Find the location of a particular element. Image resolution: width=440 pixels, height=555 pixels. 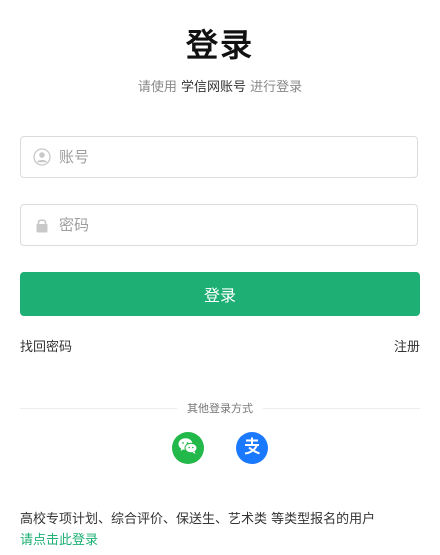

lock-icon is located at coordinates (42, 225).